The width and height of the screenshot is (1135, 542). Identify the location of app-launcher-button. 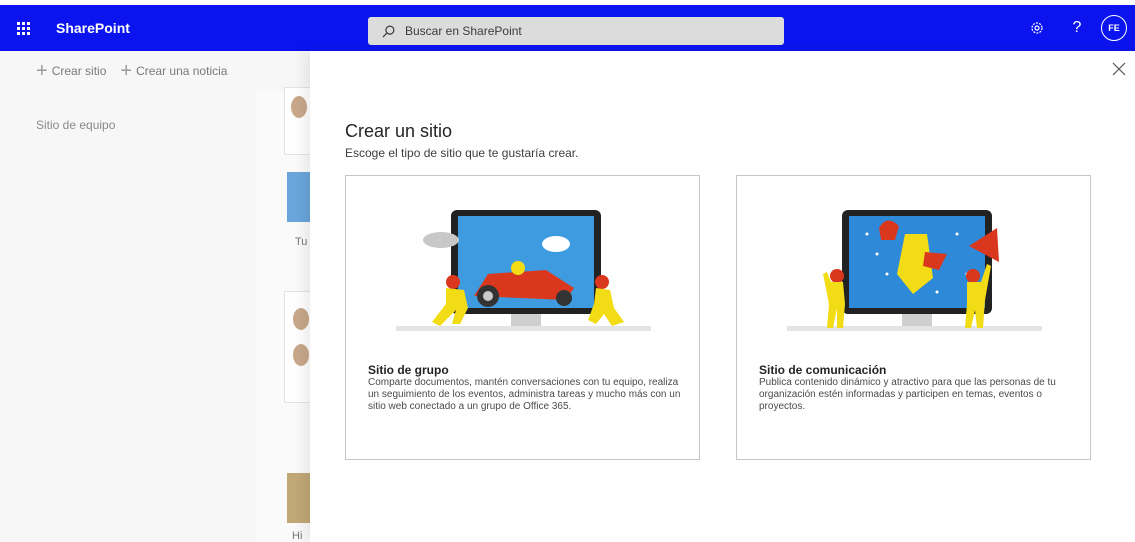
(23, 28).